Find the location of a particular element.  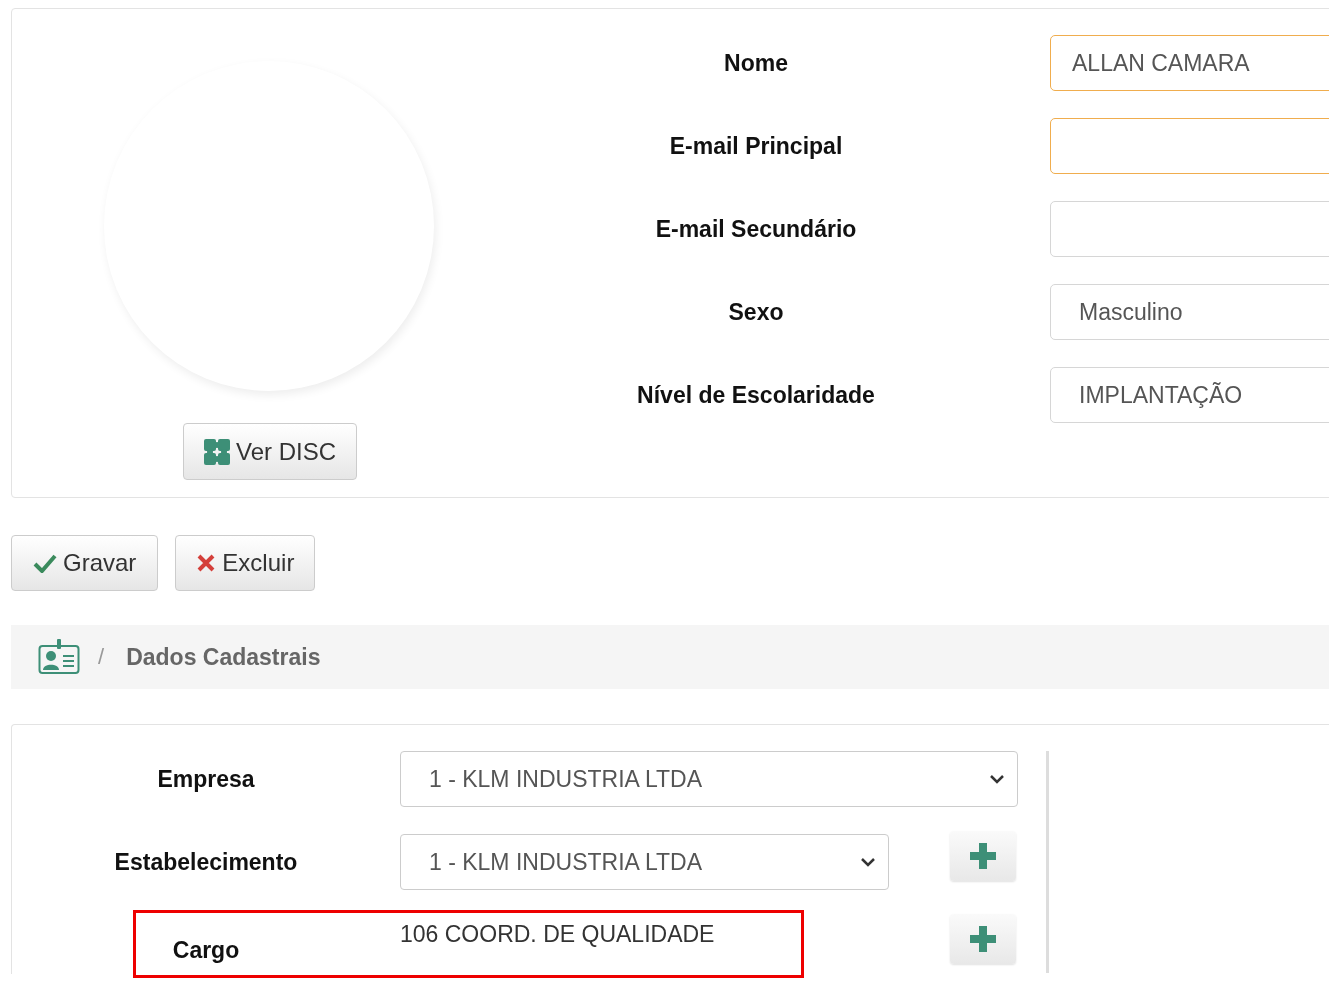

save-button: Gravar is located at coordinates (85, 563).